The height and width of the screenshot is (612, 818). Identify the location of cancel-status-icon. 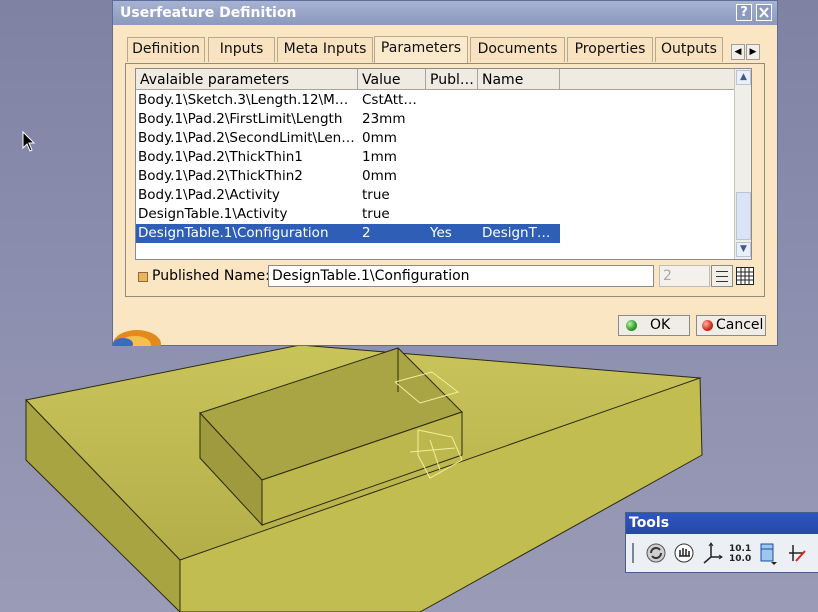
(707, 325).